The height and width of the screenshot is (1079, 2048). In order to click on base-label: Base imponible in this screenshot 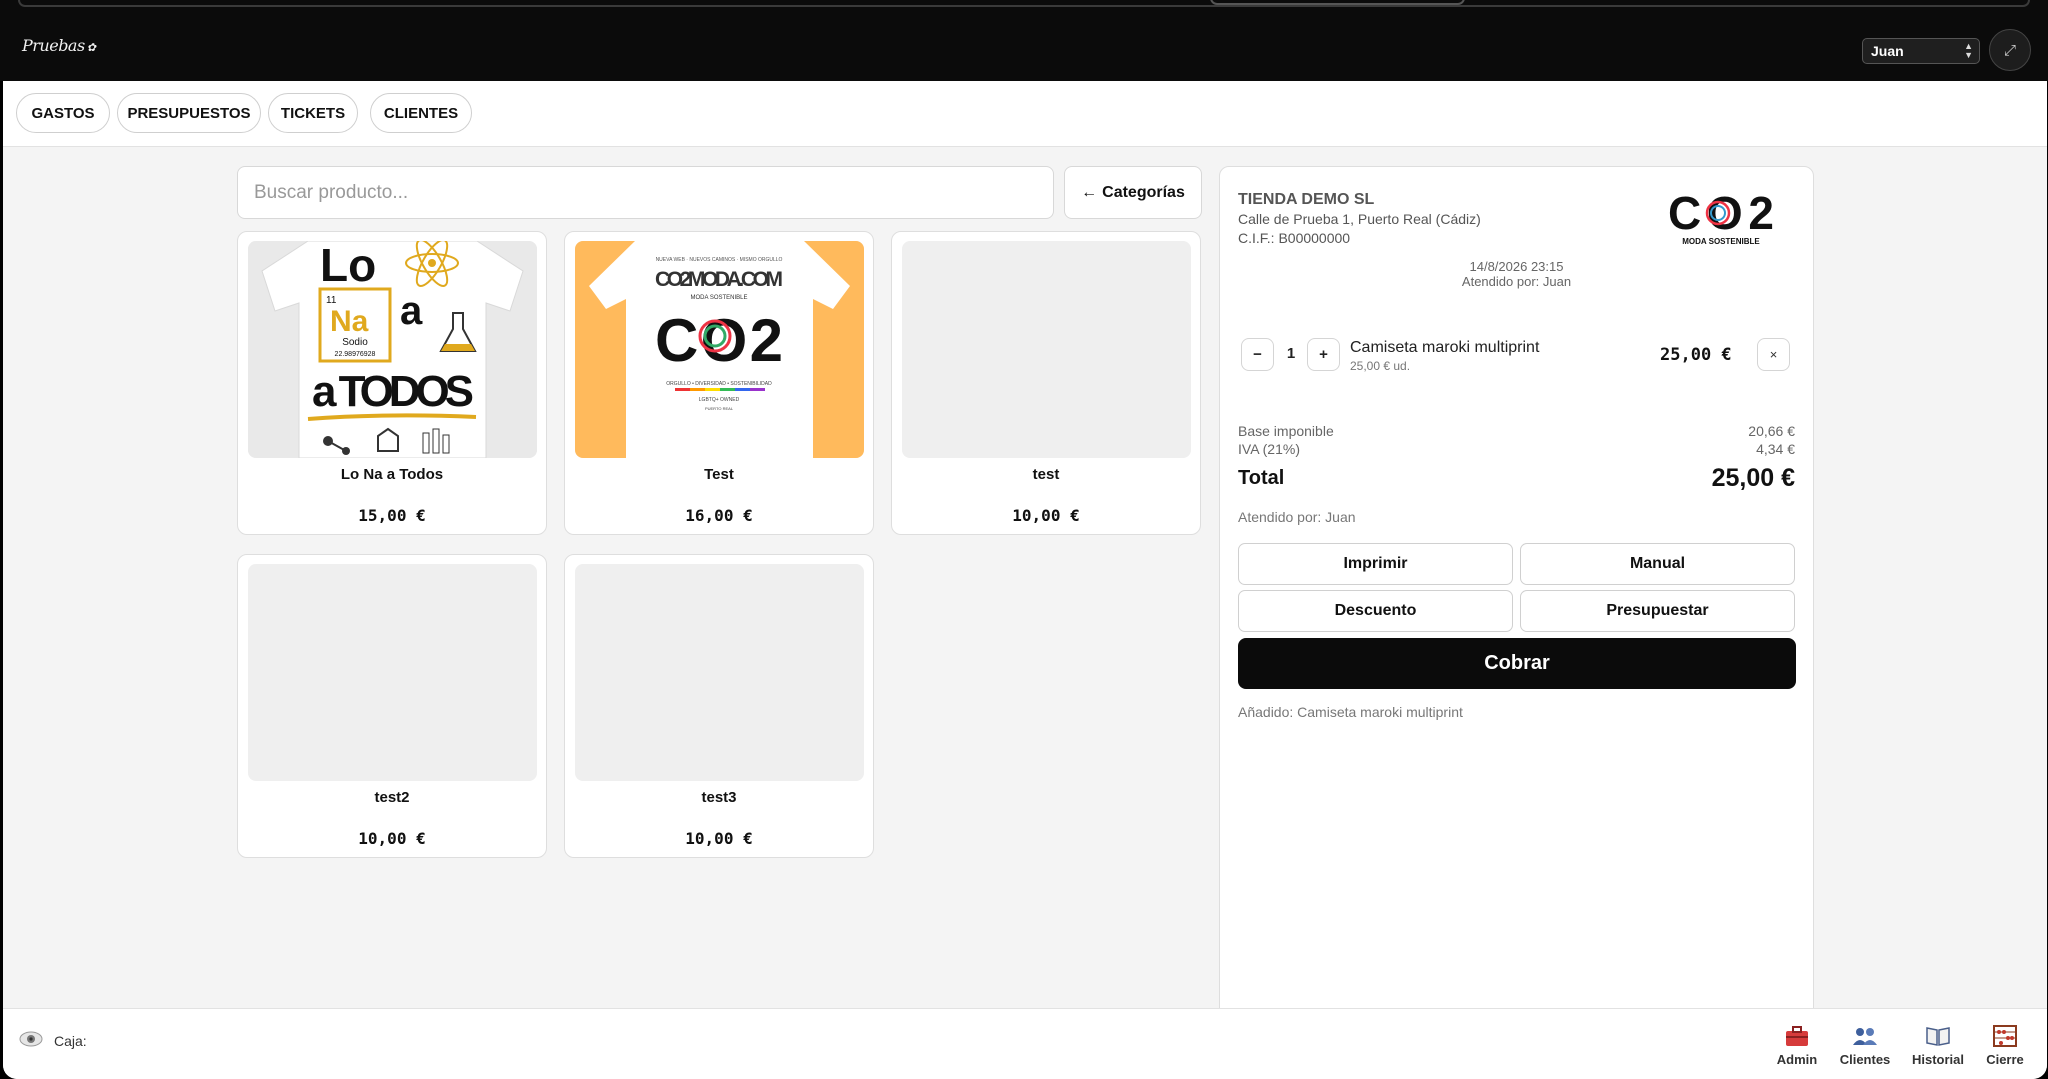, I will do `click(1286, 431)`.